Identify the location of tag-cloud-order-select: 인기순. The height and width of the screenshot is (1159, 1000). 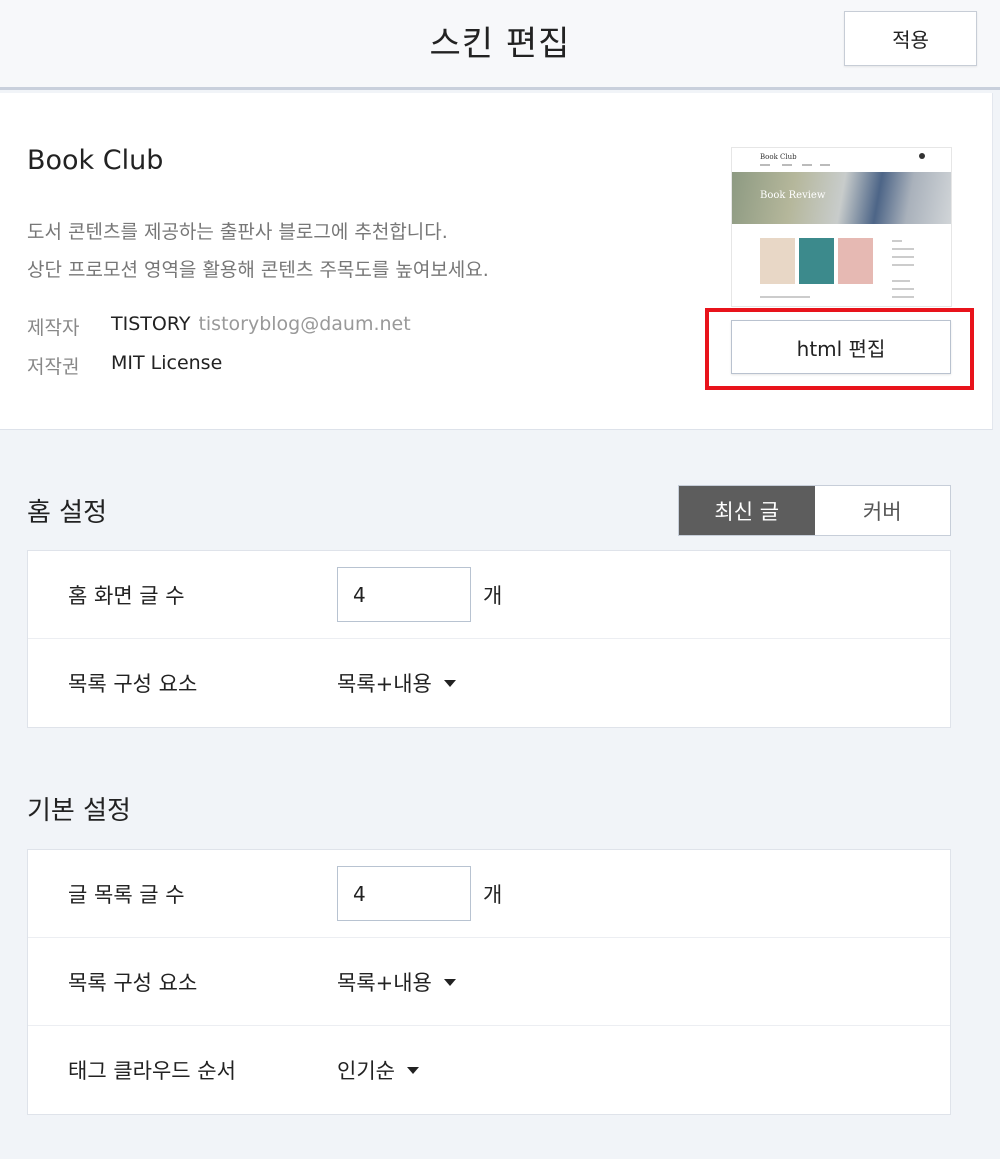
(378, 1070).